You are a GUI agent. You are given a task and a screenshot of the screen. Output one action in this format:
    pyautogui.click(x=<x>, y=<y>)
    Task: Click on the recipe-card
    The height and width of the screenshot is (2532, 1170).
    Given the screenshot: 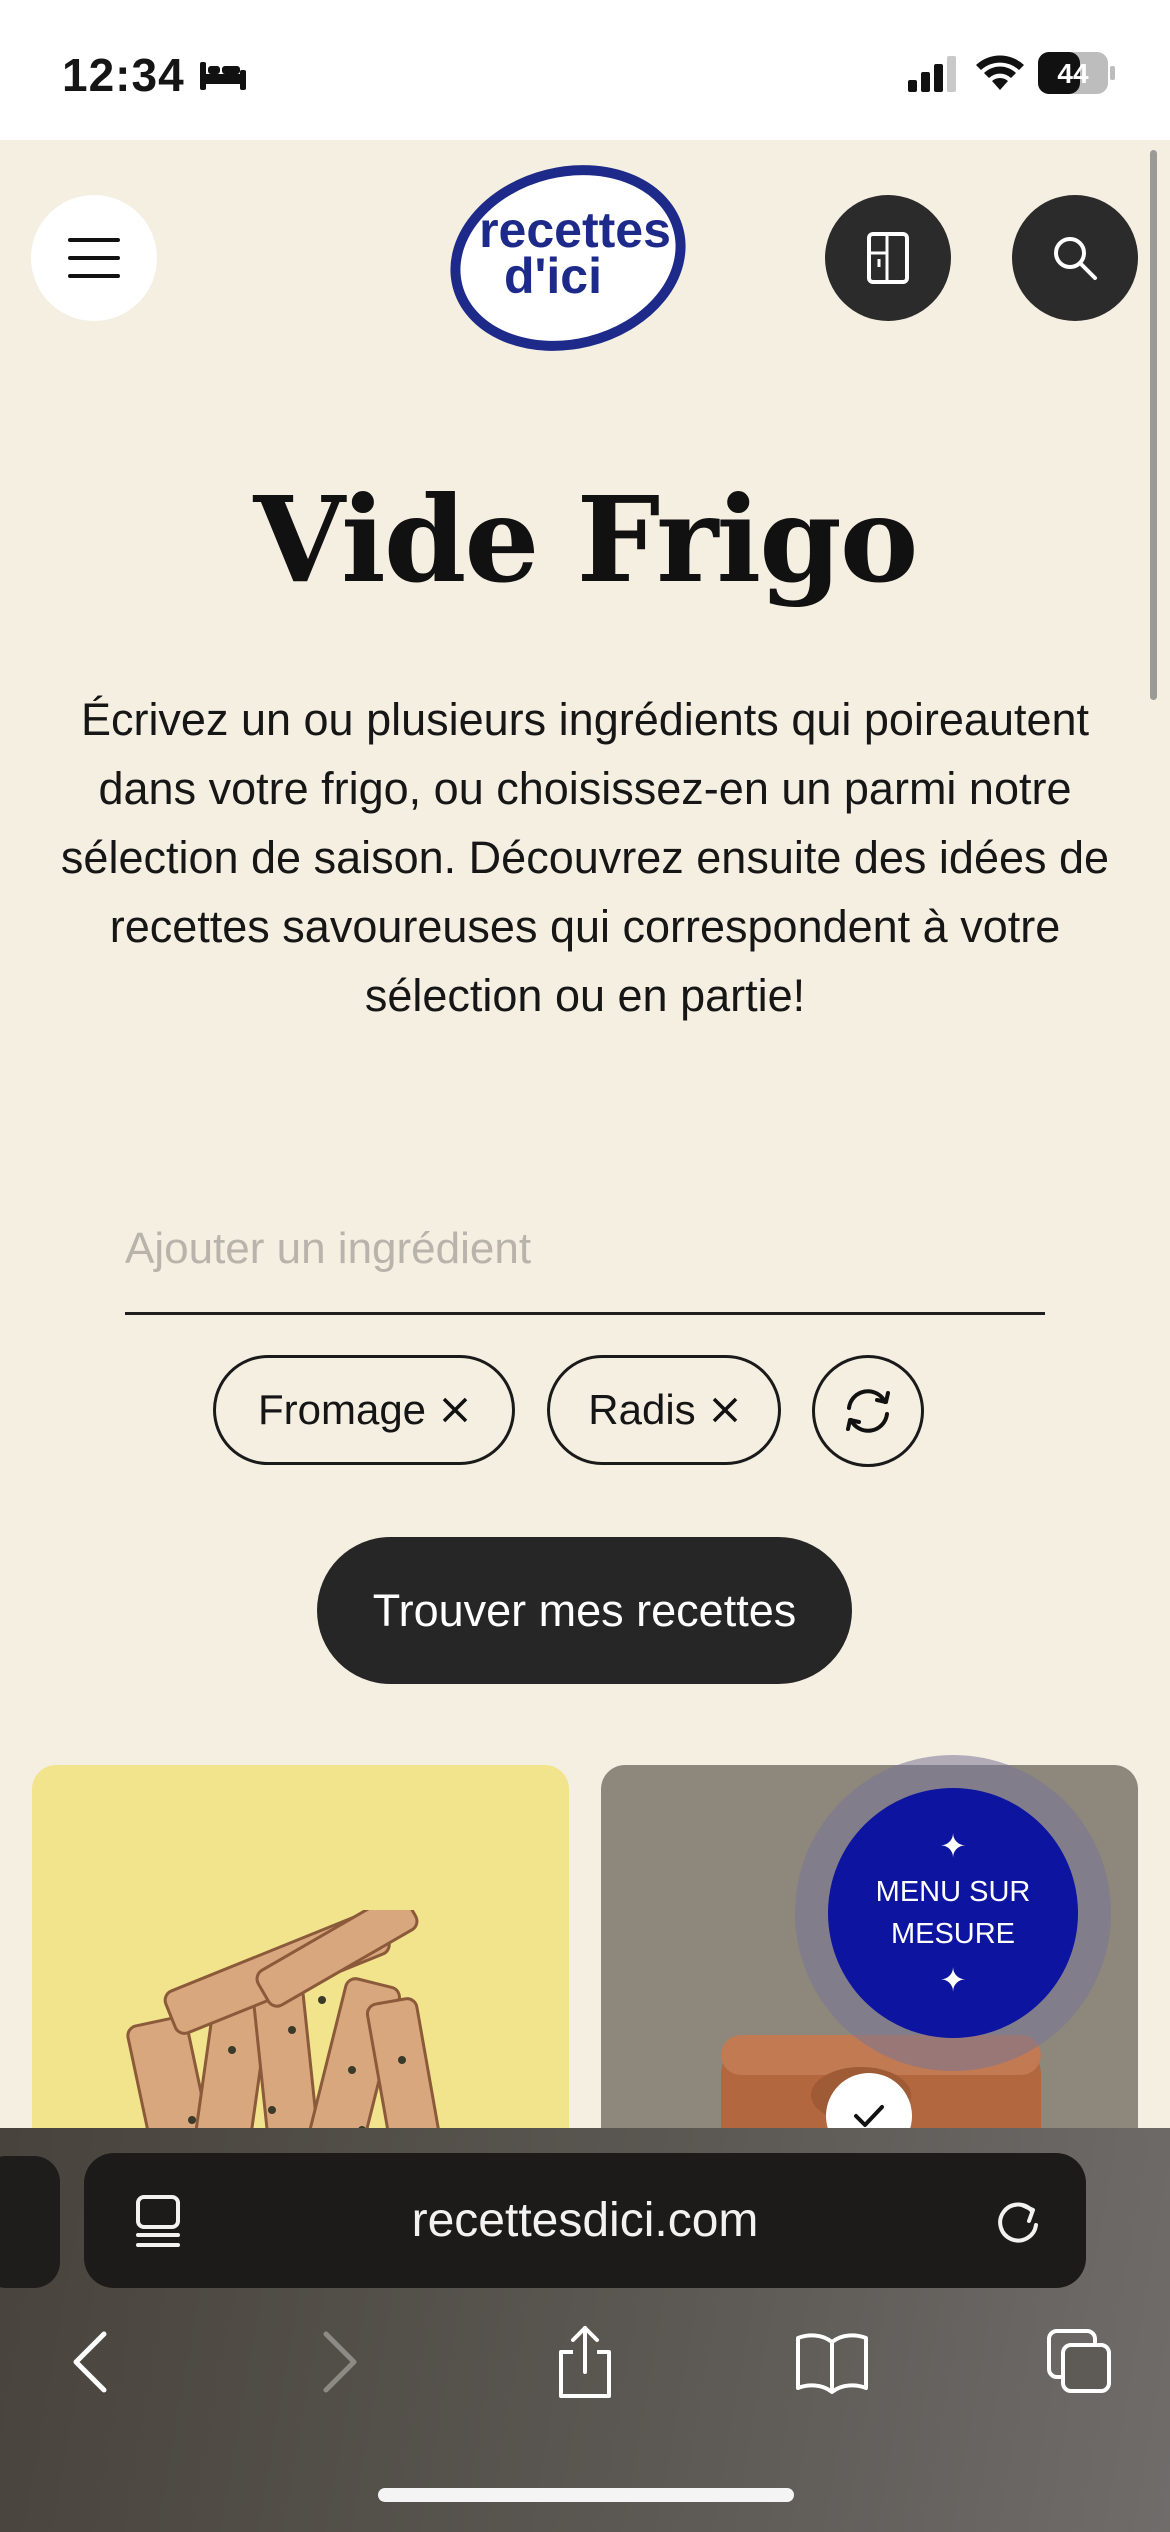 What is the action you would take?
    pyautogui.click(x=300, y=1965)
    